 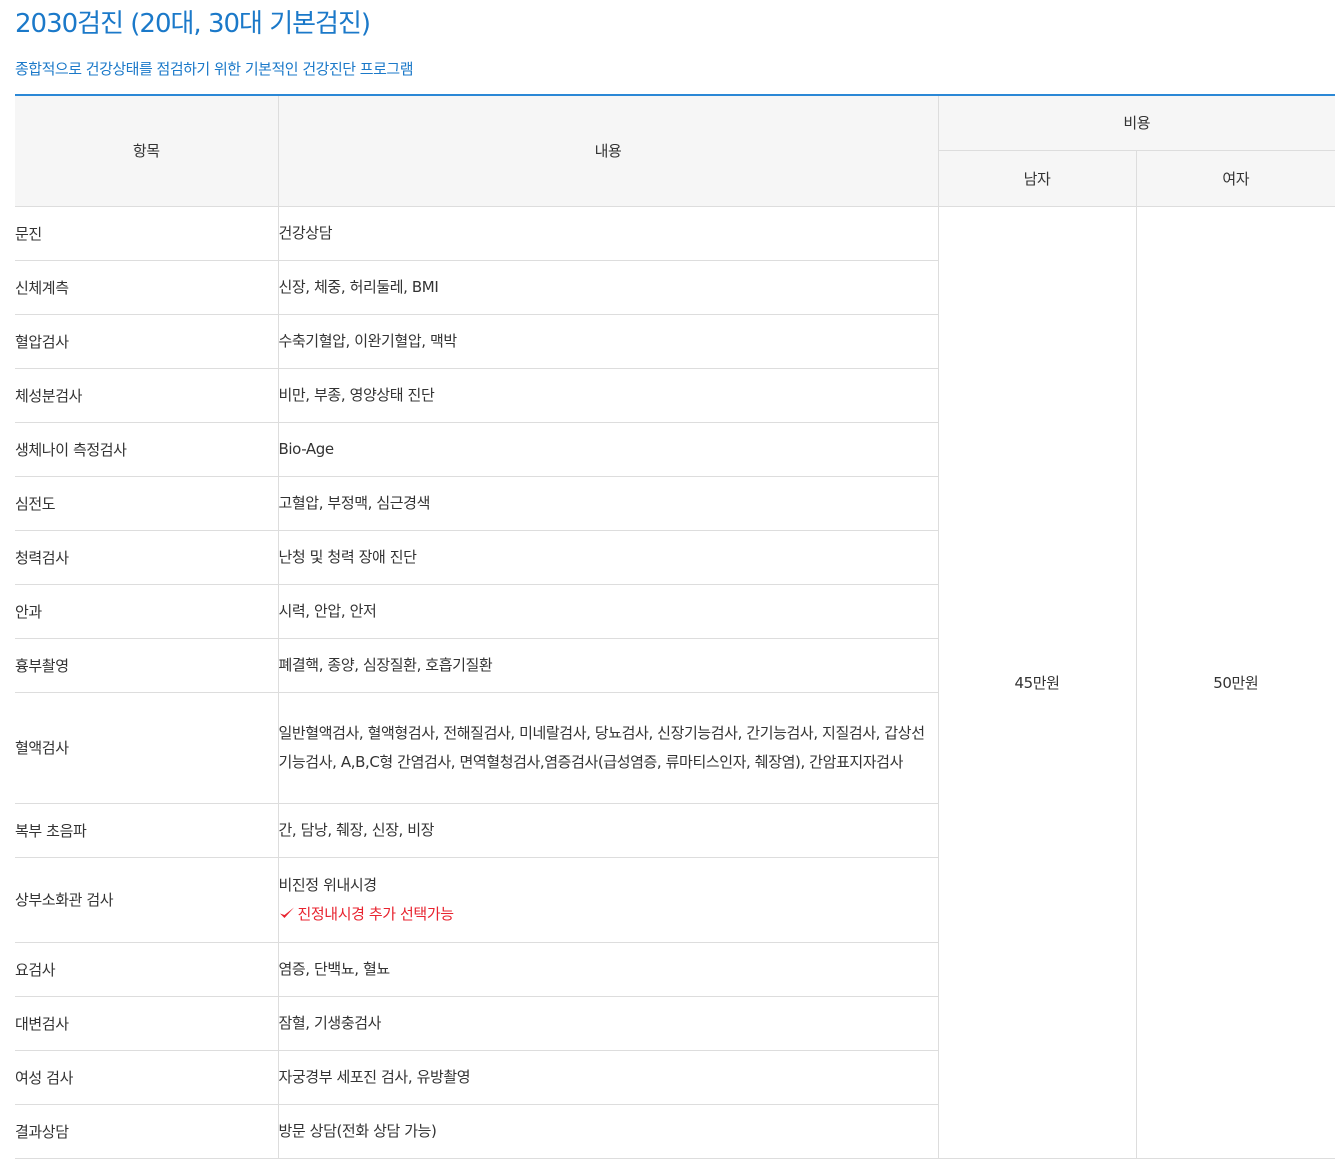 What do you see at coordinates (607, 611) in the screenshot?
I see `row-content: 시력, 안압, 안저` at bounding box center [607, 611].